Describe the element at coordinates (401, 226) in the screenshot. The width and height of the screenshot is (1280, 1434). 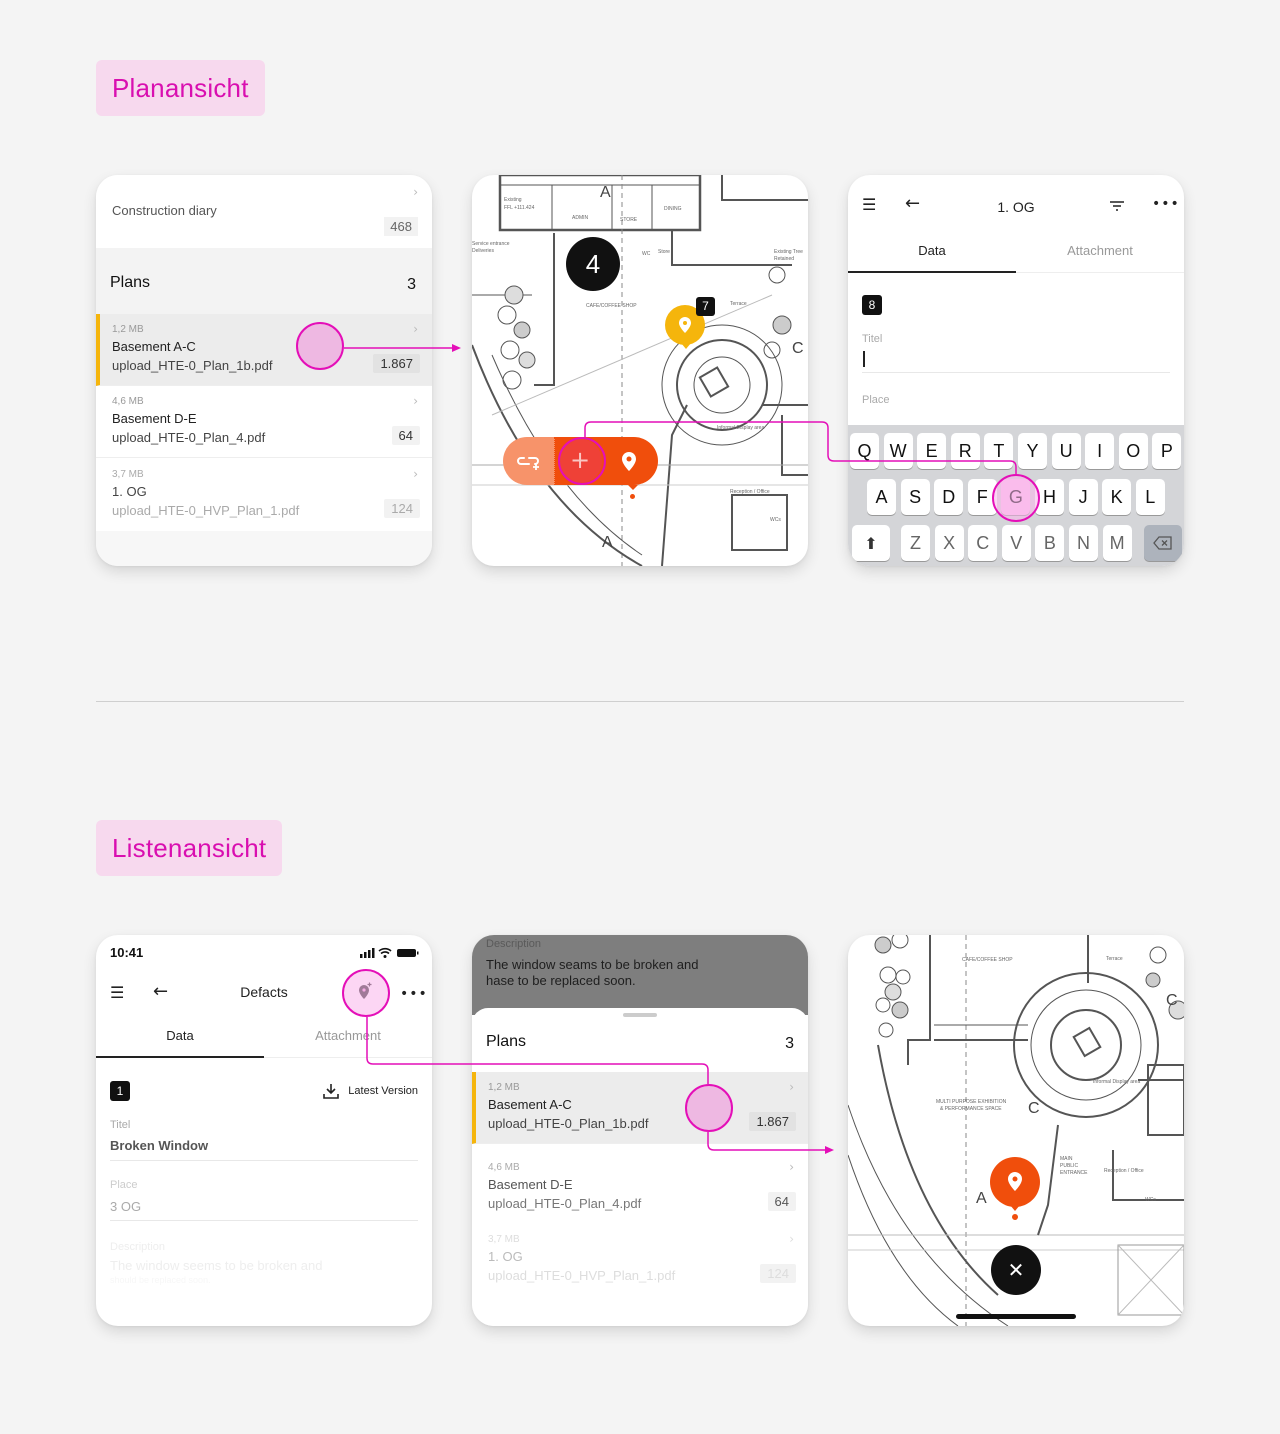
I see `diary-count: 468` at that location.